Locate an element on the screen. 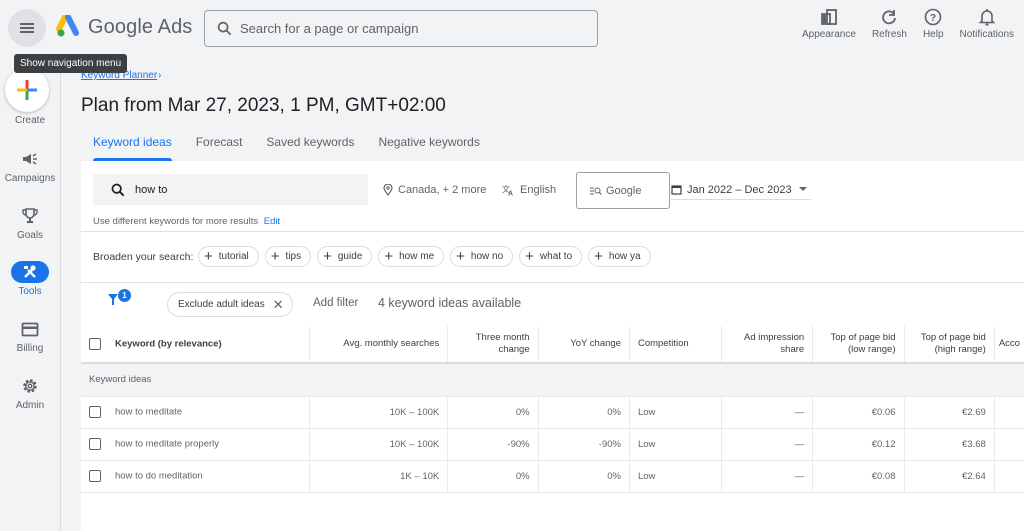 The width and height of the screenshot is (1024, 531). bid-high-cell: €2.64 is located at coordinates (949, 476).